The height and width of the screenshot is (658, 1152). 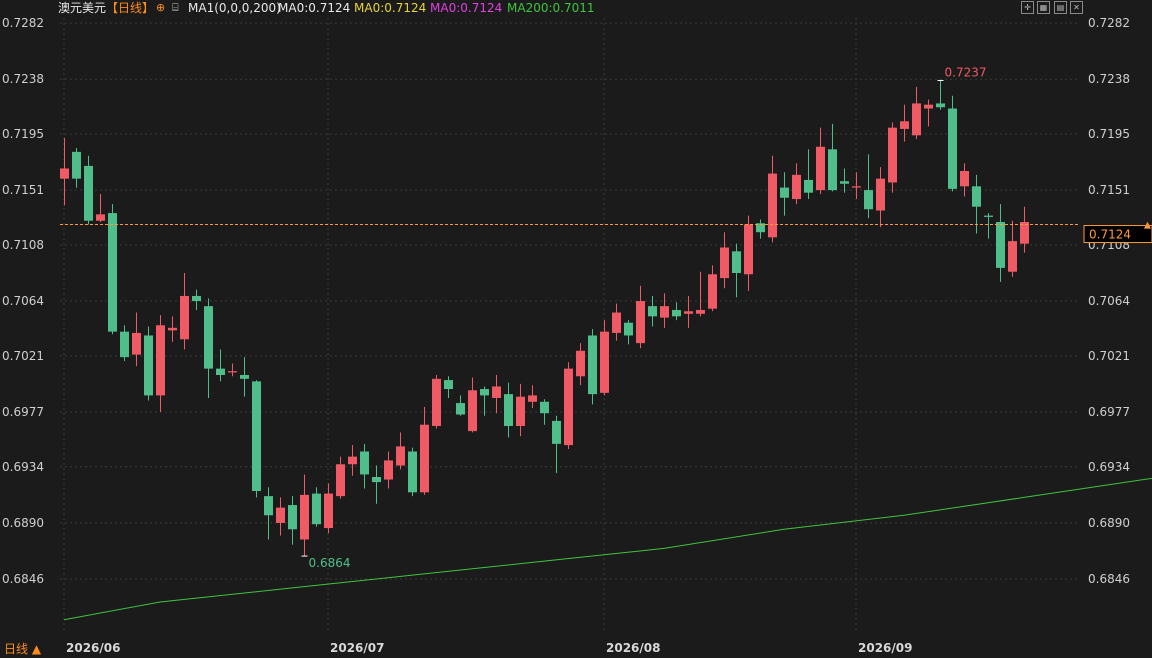 What do you see at coordinates (1109, 23) in the screenshot?
I see `y-tick-label-right: 0.7282` at bounding box center [1109, 23].